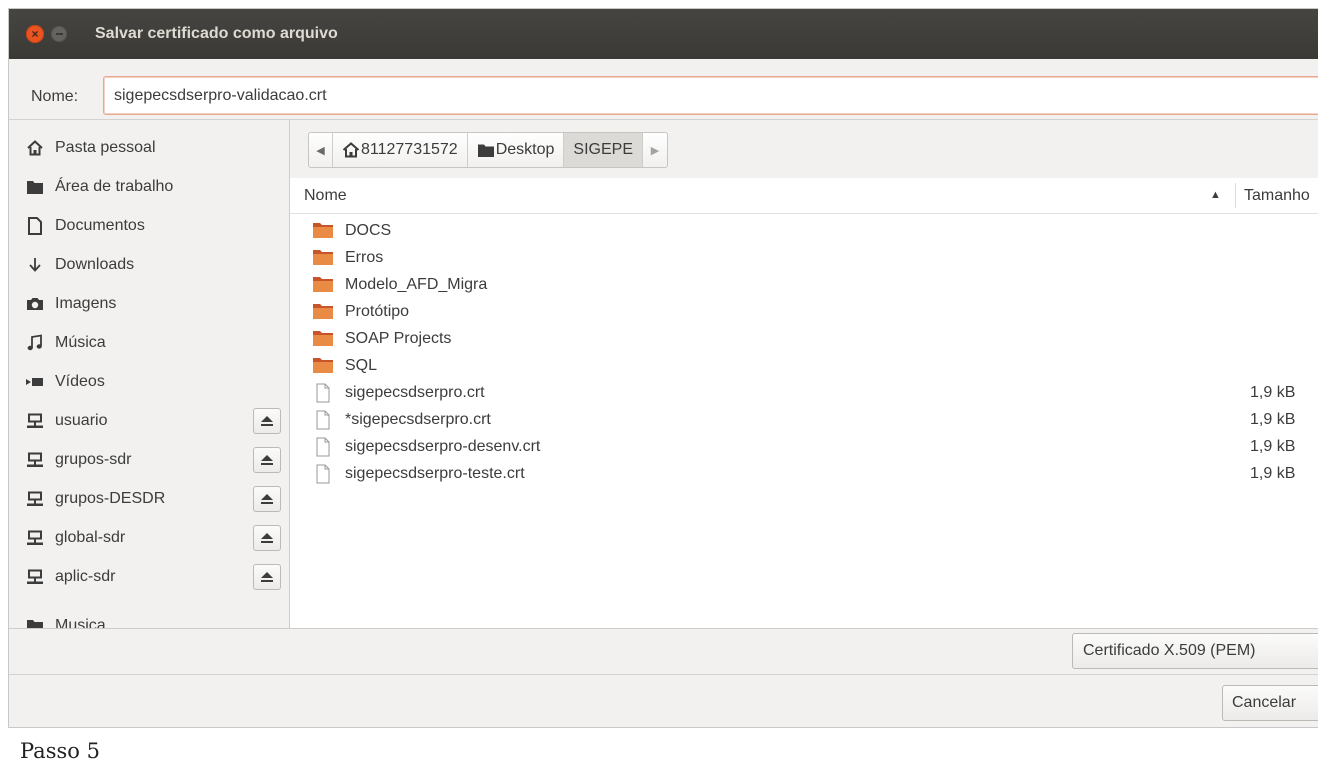 Image resolution: width=1318 pixels, height=777 pixels. What do you see at coordinates (368, 230) in the screenshot?
I see `file-name: DOCS` at bounding box center [368, 230].